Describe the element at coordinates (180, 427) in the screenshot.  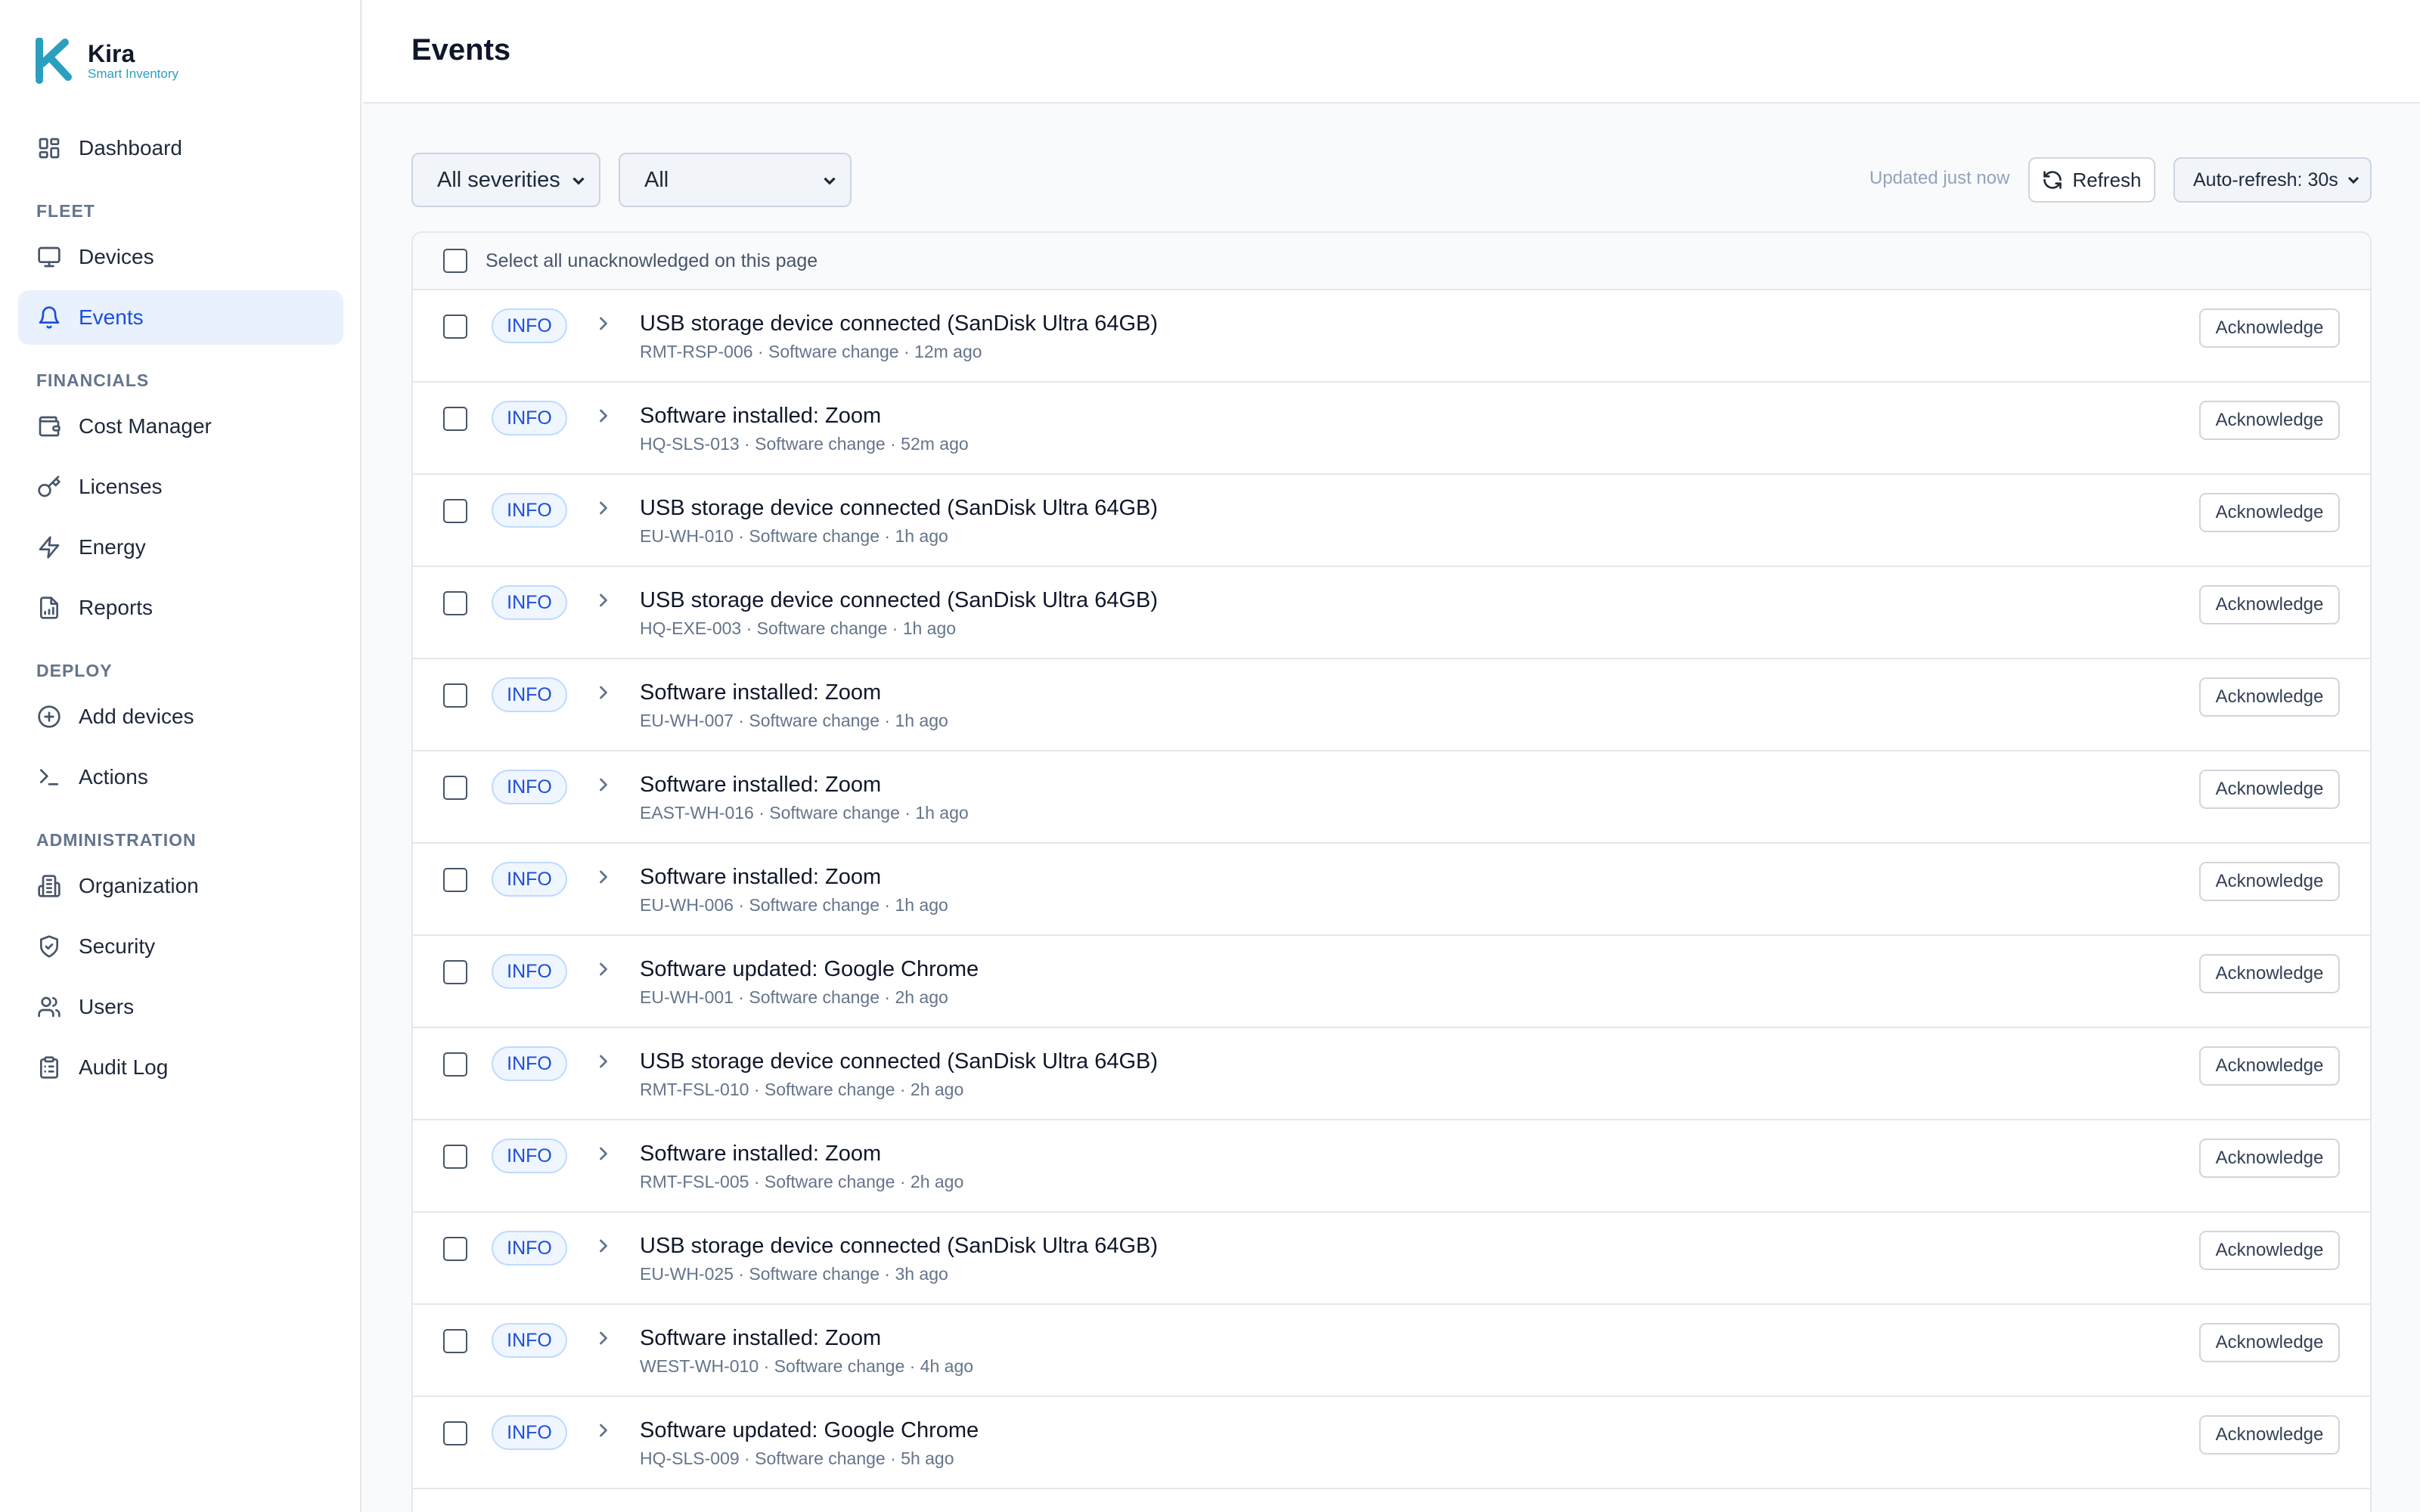
I see `sidebar-item-cost-manager: Cost Manager` at that location.